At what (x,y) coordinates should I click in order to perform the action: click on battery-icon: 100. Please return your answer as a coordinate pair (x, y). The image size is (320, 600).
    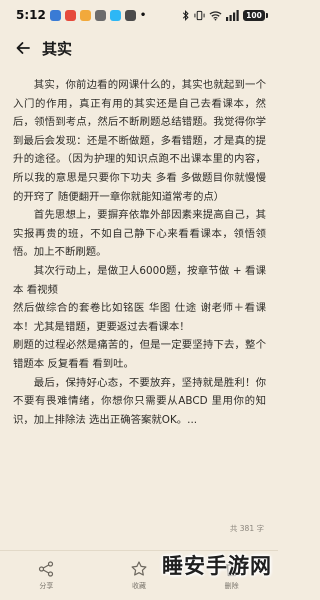
    Looking at the image, I should click on (255, 15).